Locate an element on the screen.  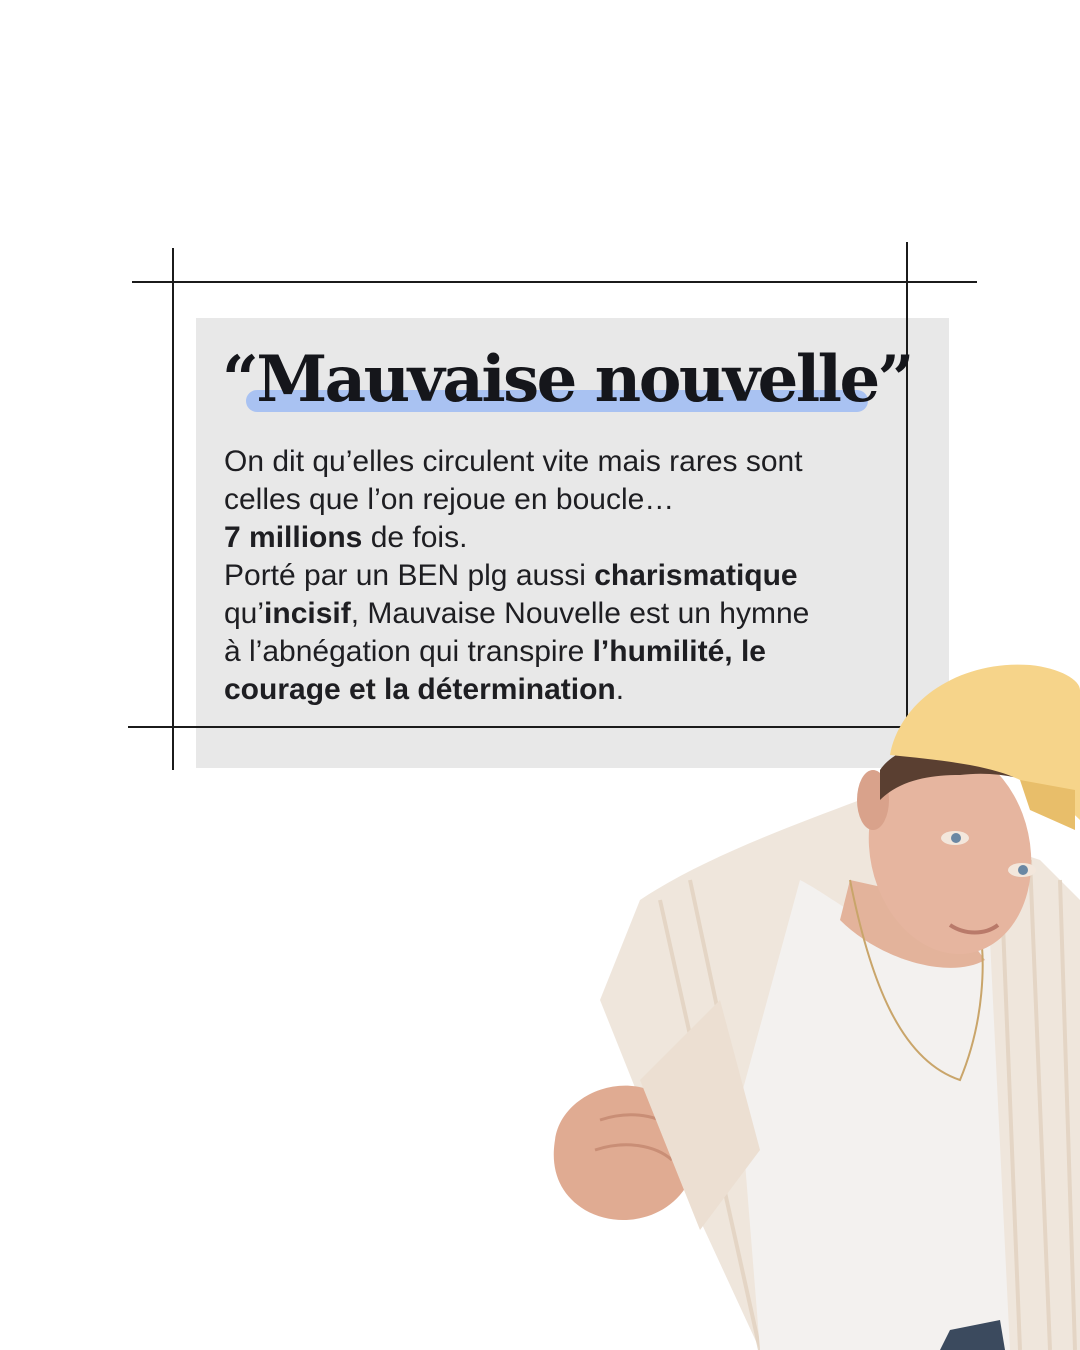
emphasis-incisif: incisif is located at coordinates (307, 613).